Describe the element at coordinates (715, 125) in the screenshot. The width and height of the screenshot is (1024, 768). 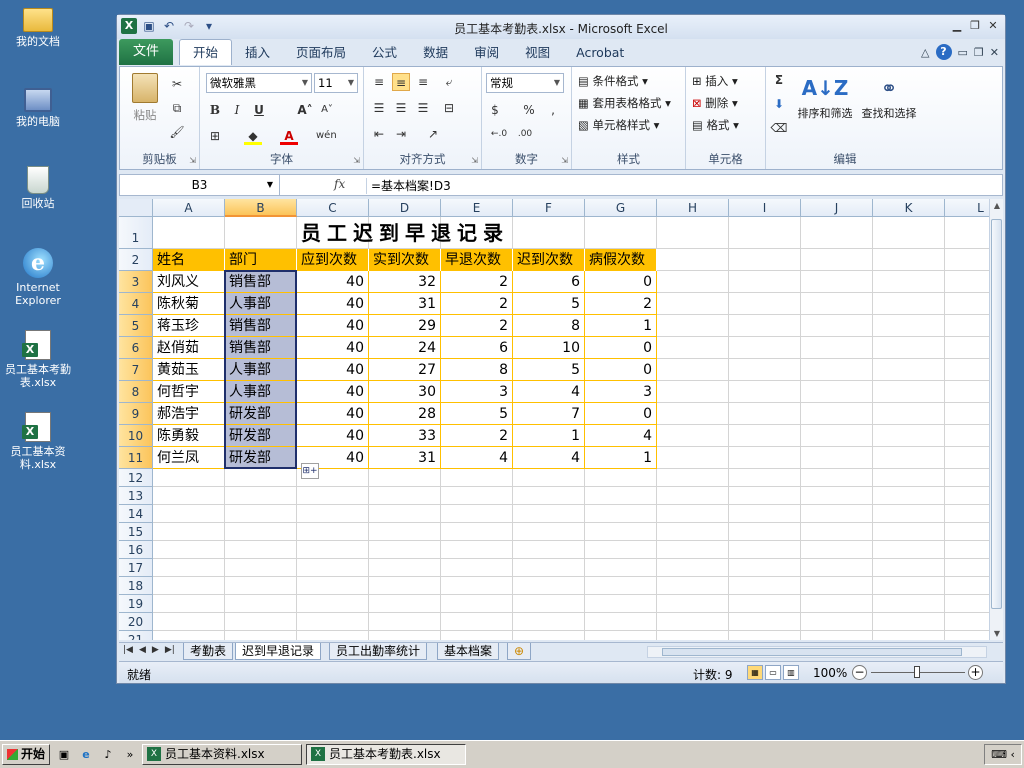
I see `format-cells-button: ▤ 格式 ▾` at that location.